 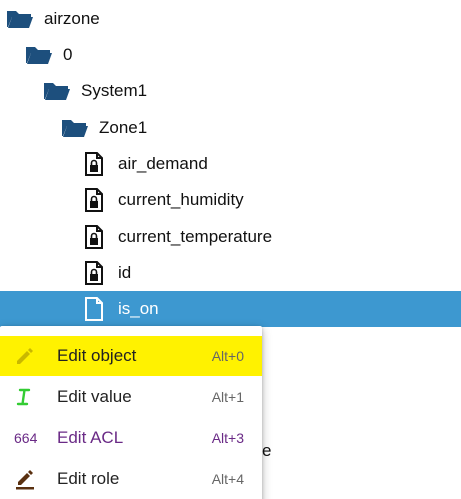 What do you see at coordinates (125, 272) in the screenshot?
I see `tree-label: id` at bounding box center [125, 272].